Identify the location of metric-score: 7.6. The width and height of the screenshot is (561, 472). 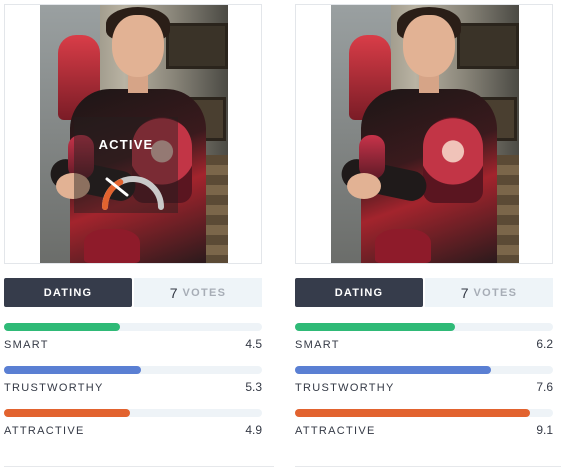
(544, 387).